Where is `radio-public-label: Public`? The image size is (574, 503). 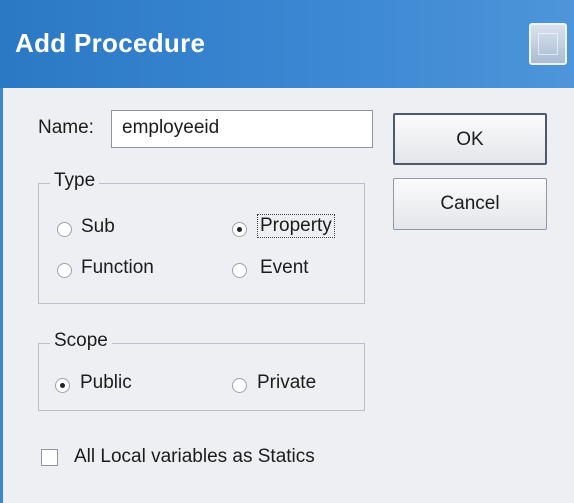 radio-public-label: Public is located at coordinates (106, 383).